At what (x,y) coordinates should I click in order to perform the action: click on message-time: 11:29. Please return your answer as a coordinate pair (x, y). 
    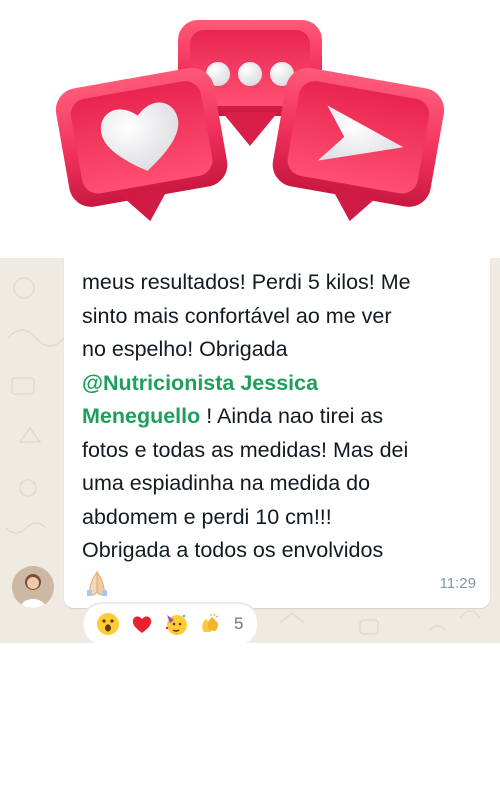
    Looking at the image, I should click on (457, 583).